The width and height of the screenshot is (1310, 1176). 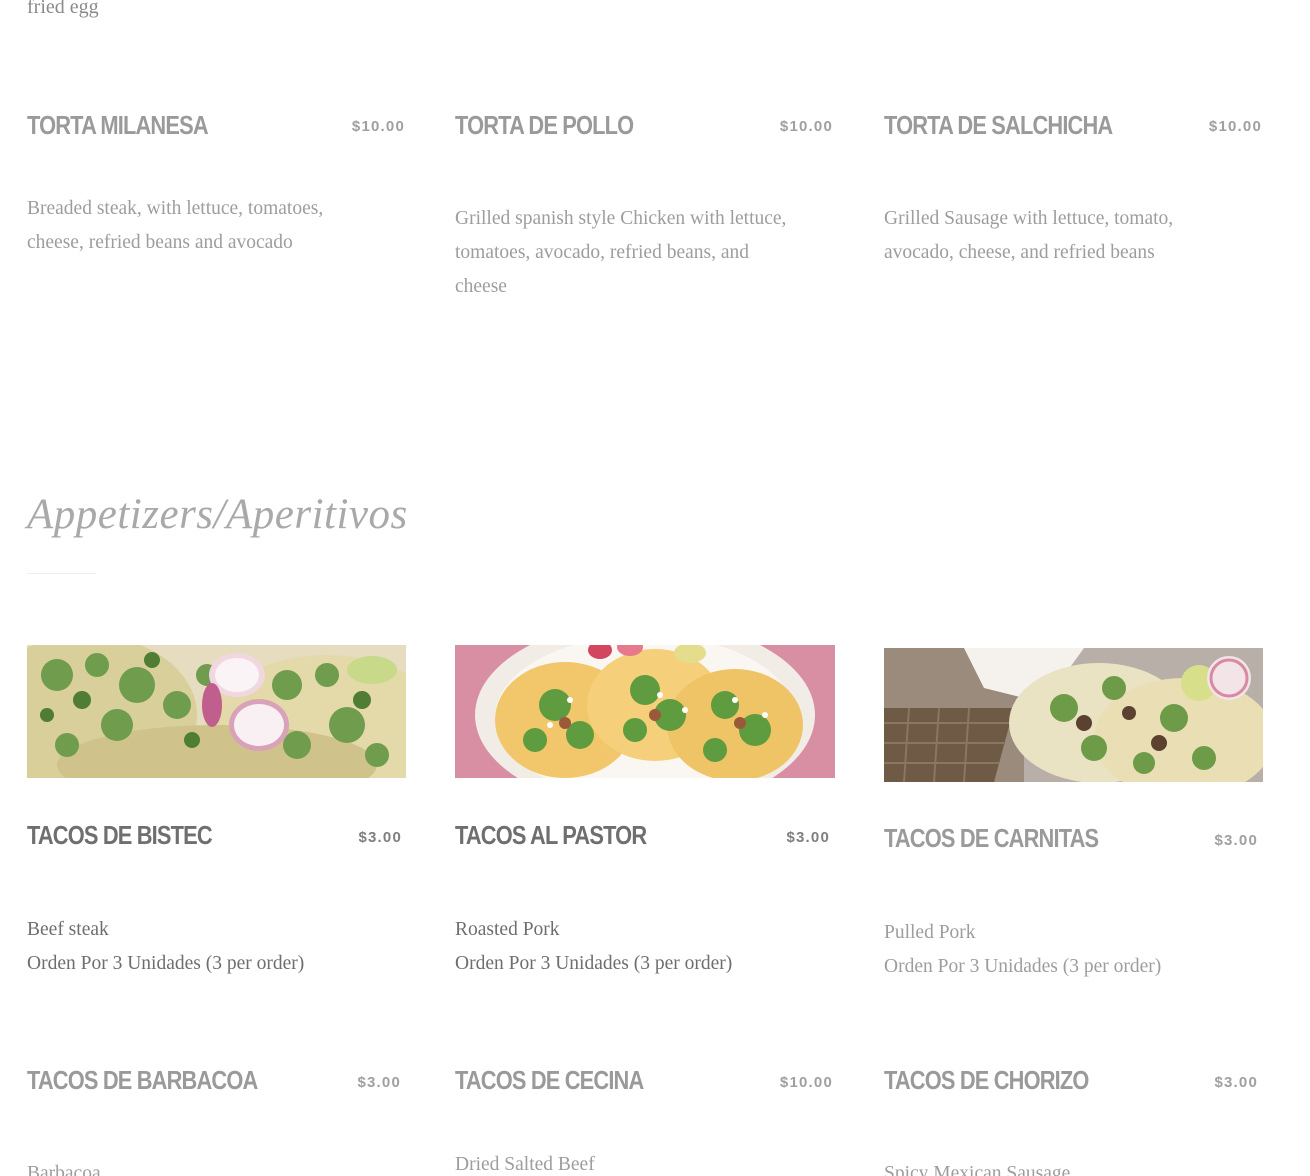 I want to click on section-divider, so click(x=61, y=573).